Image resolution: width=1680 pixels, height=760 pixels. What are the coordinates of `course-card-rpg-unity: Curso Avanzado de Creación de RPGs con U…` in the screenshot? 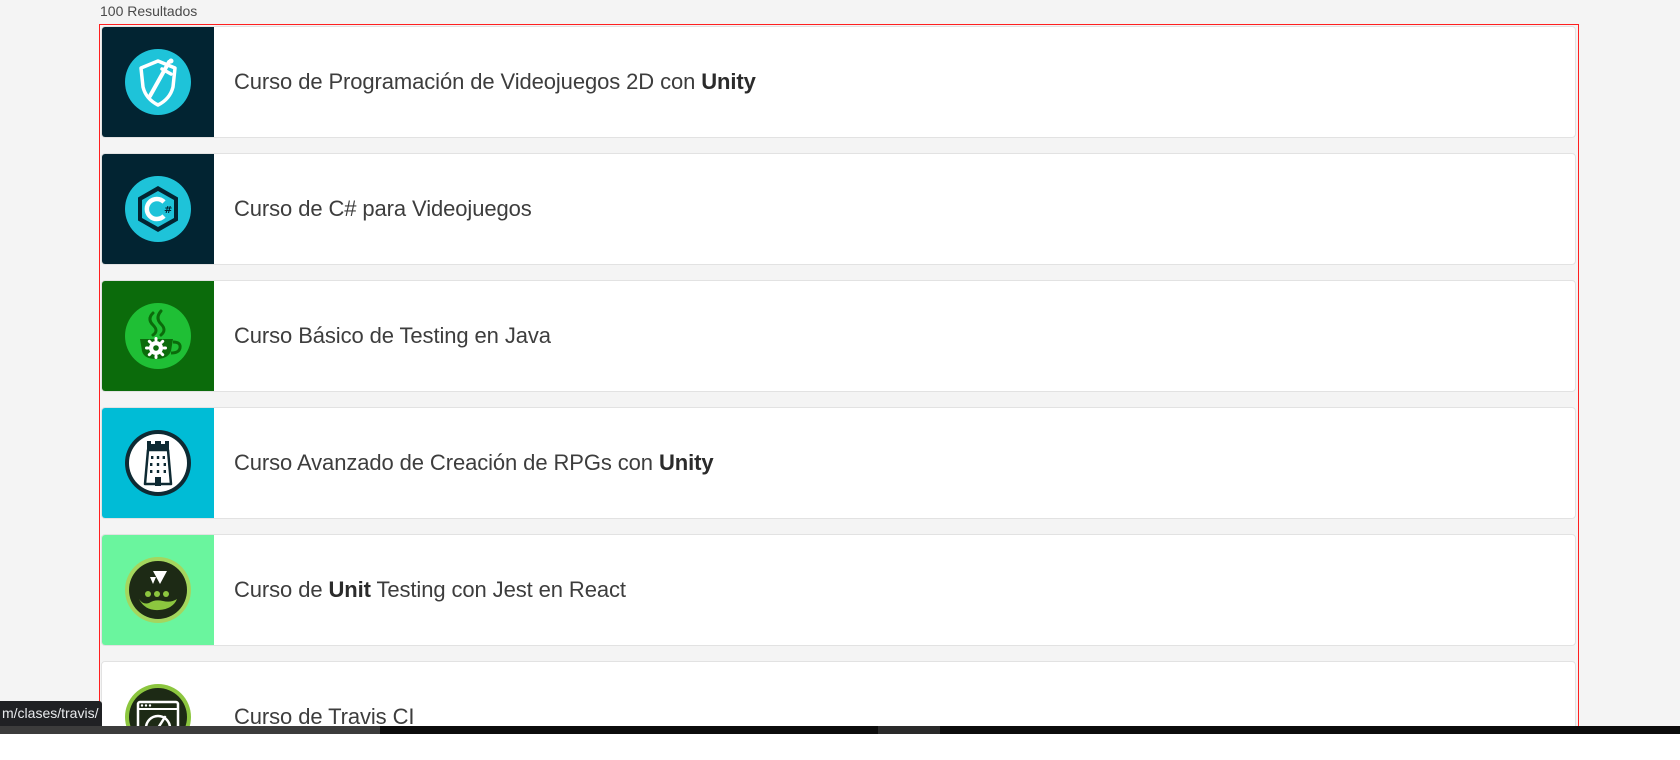 It's located at (838, 463).